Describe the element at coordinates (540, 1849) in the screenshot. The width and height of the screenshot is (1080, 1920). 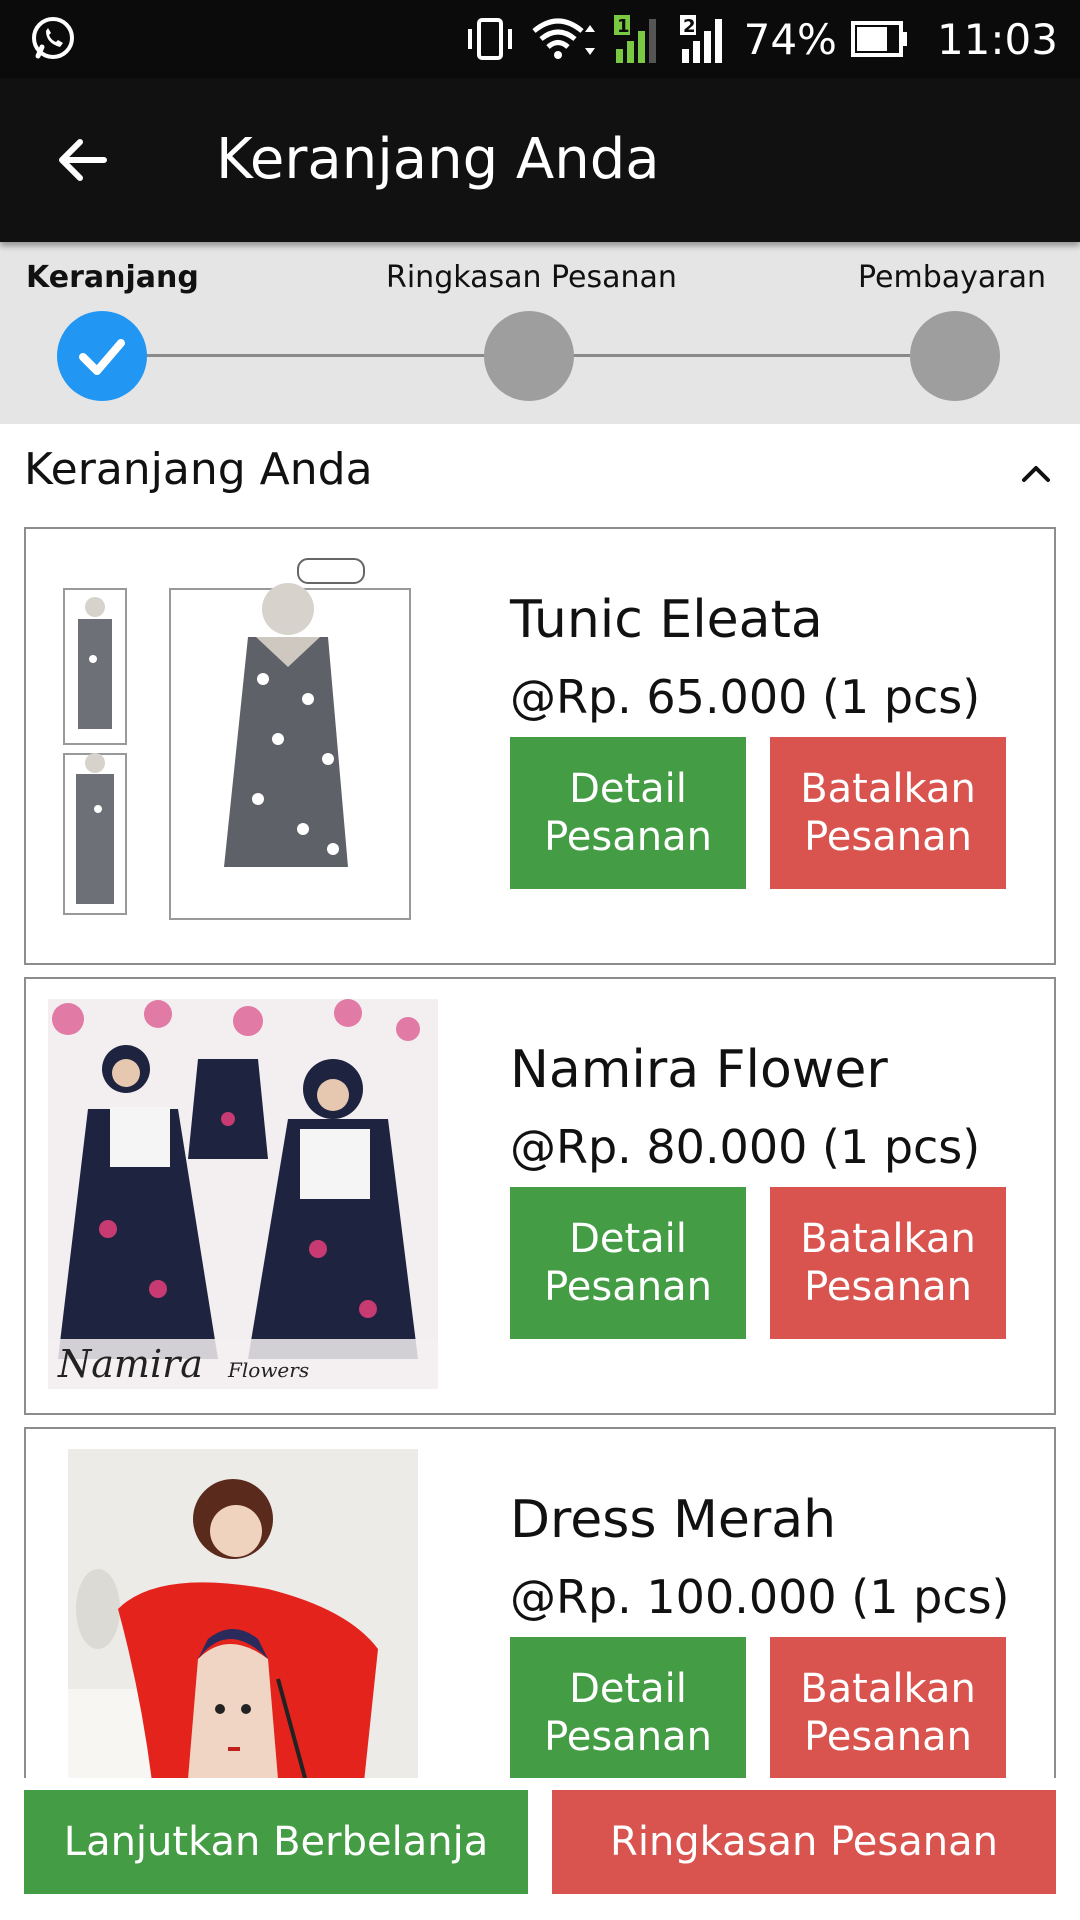
I see `bottom-action-bar: Lanjutkan Berbelanja Ringkasan Pesanan` at that location.